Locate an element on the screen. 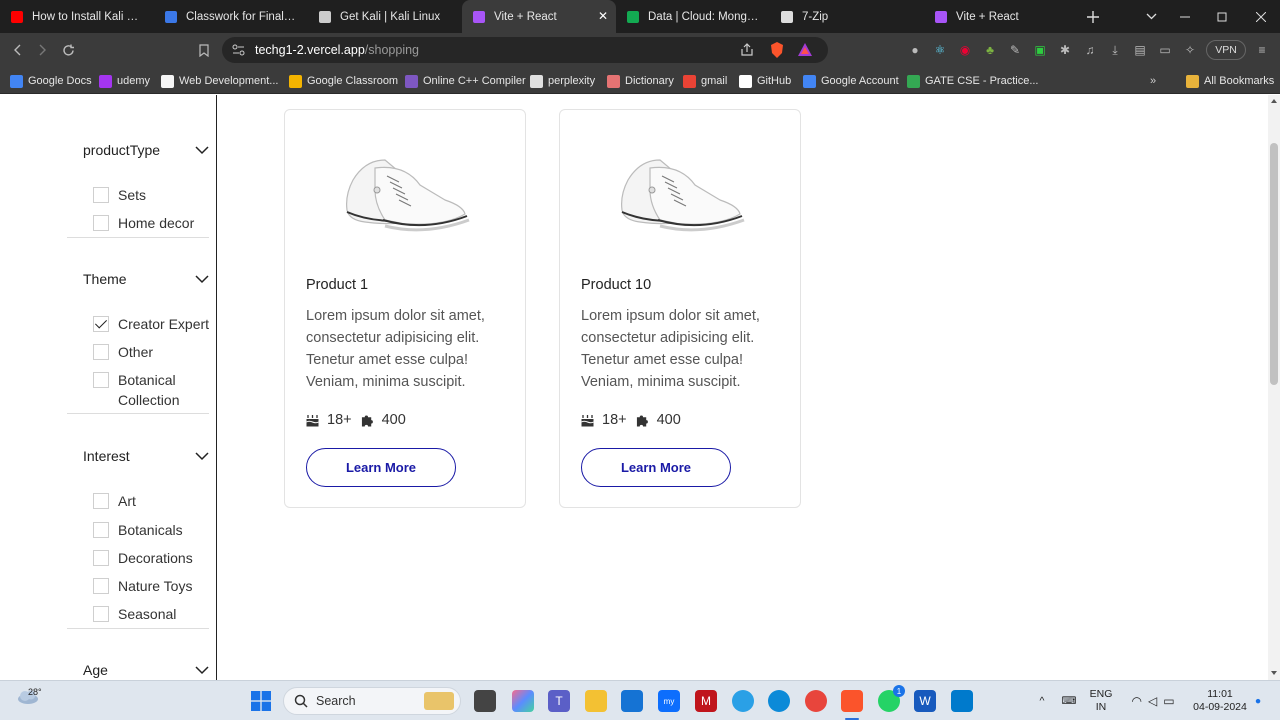 The width and height of the screenshot is (1280, 721). extensions-puzzle-icon: ✱ is located at coordinates (1065, 50).